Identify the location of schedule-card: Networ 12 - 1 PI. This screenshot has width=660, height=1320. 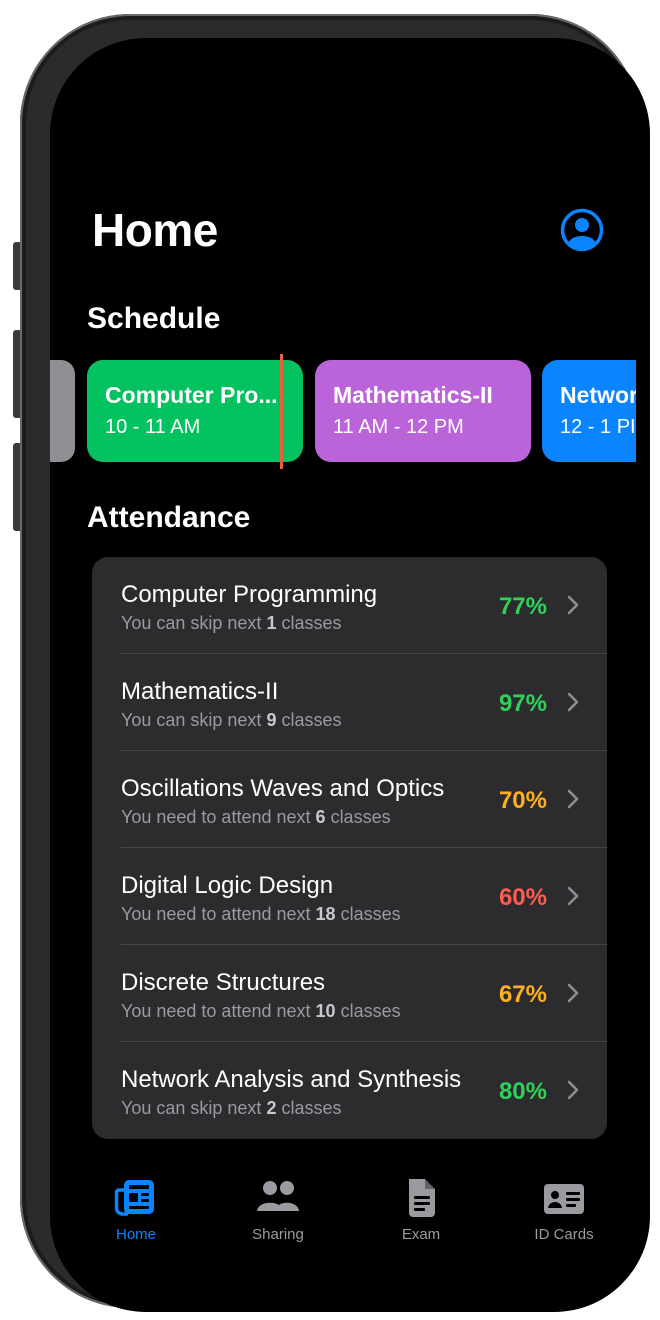
(589, 411).